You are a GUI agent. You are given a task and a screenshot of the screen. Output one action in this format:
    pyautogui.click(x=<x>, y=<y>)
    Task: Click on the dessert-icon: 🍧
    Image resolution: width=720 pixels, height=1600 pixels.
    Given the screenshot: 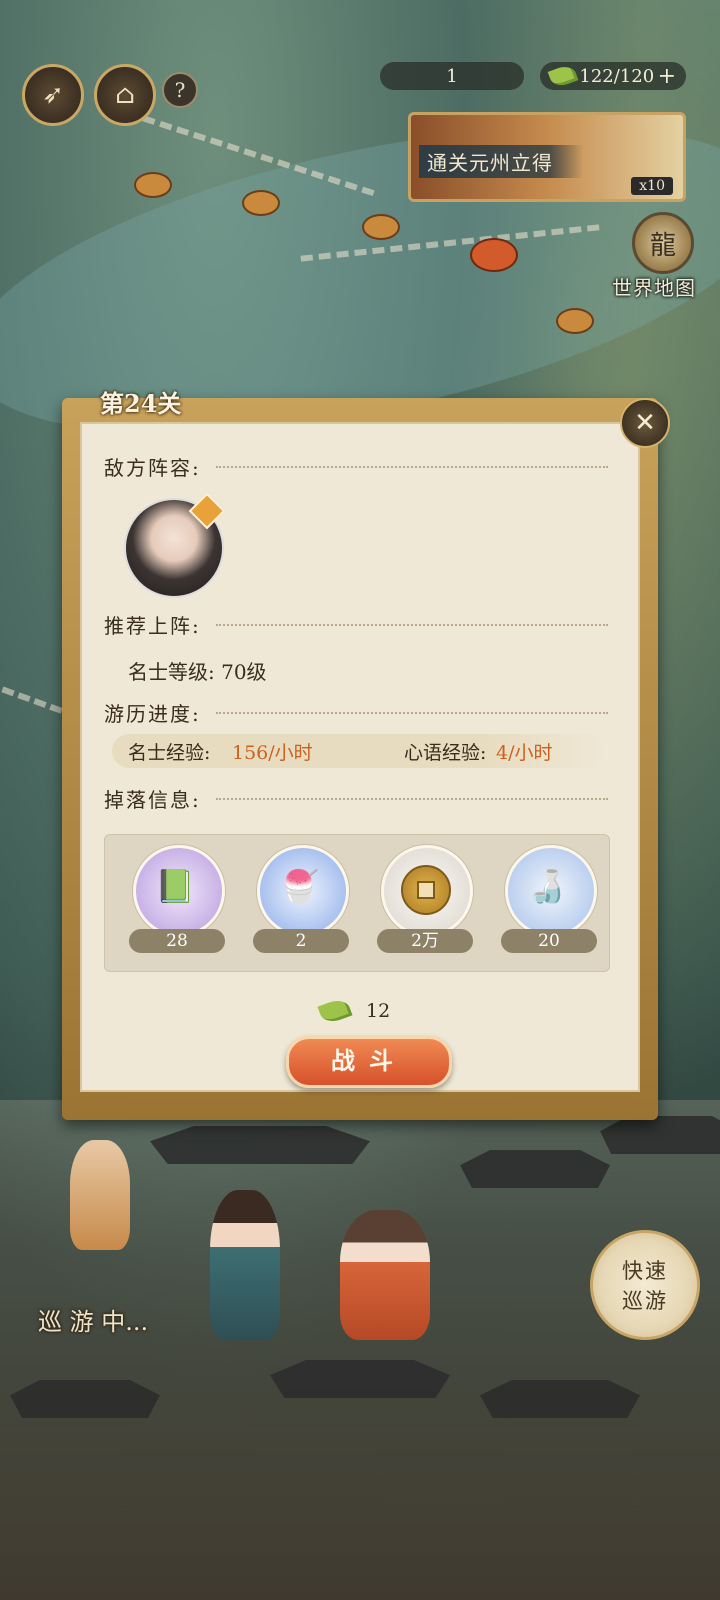 What is the action you would take?
    pyautogui.click(x=299, y=886)
    